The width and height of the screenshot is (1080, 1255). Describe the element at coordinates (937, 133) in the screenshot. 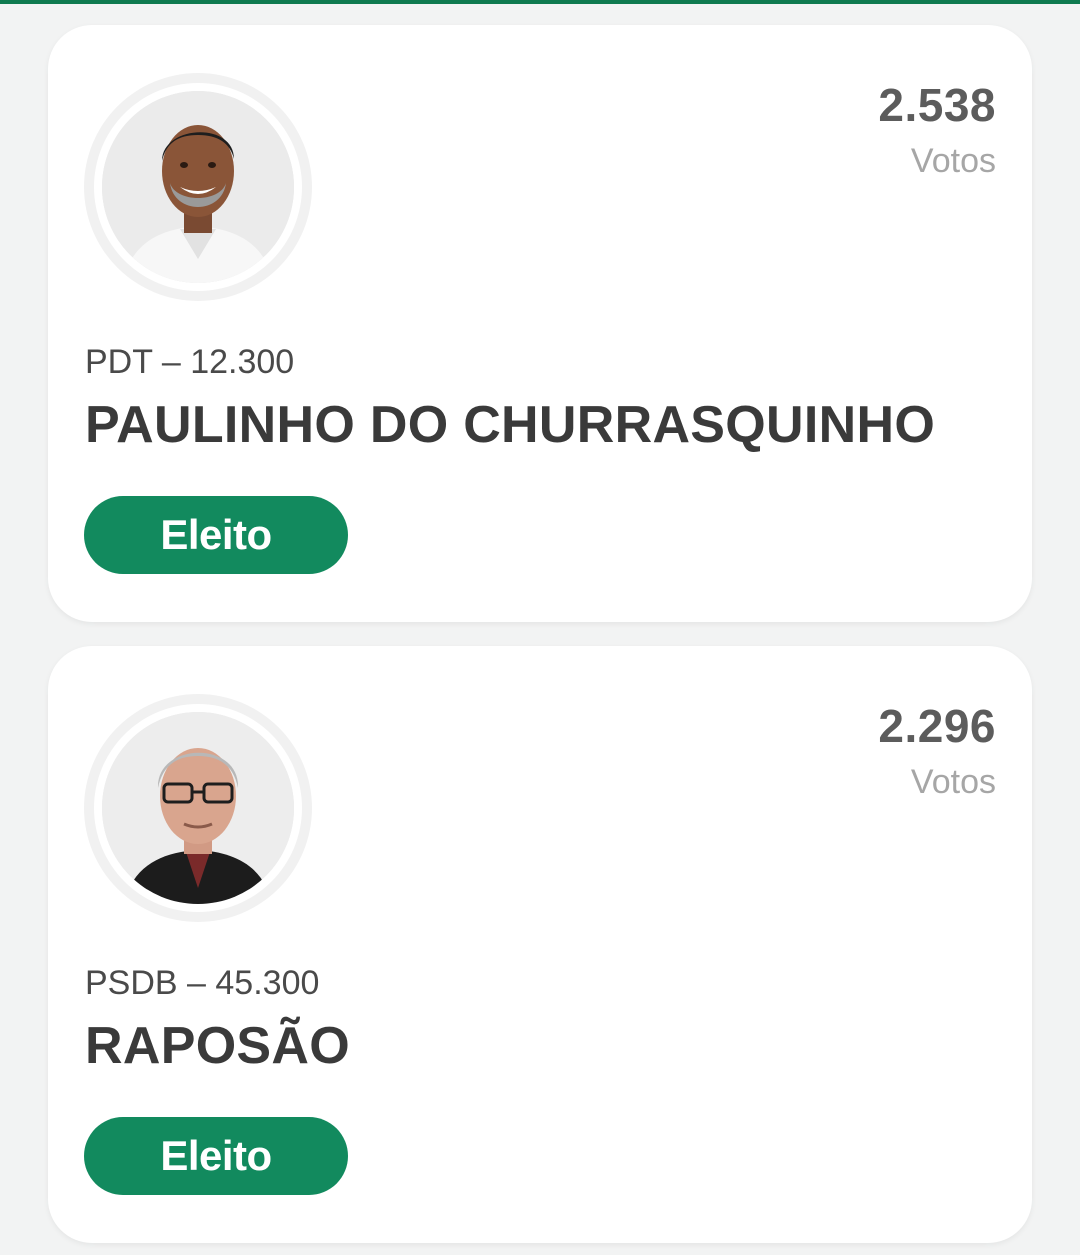

I see `vote-count-block: 2.538 Votos` at that location.